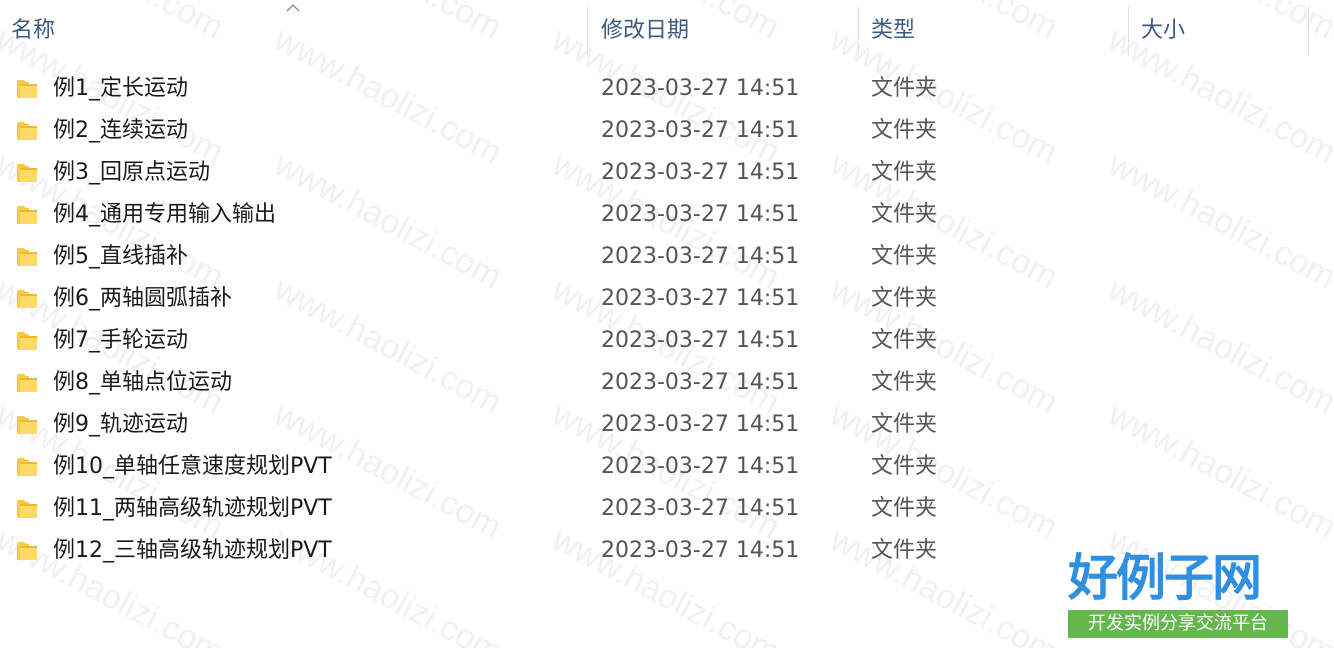  I want to click on logo-title: 好例子网, so click(1165, 577).